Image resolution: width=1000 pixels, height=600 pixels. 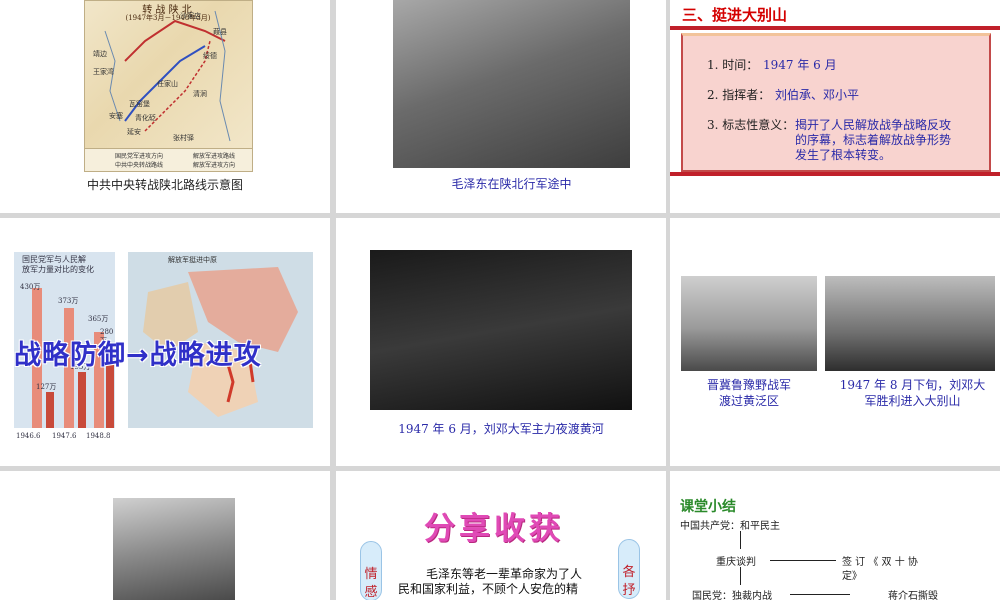 What do you see at coordinates (210, 56) in the screenshot?
I see `place-label: 绥德` at bounding box center [210, 56].